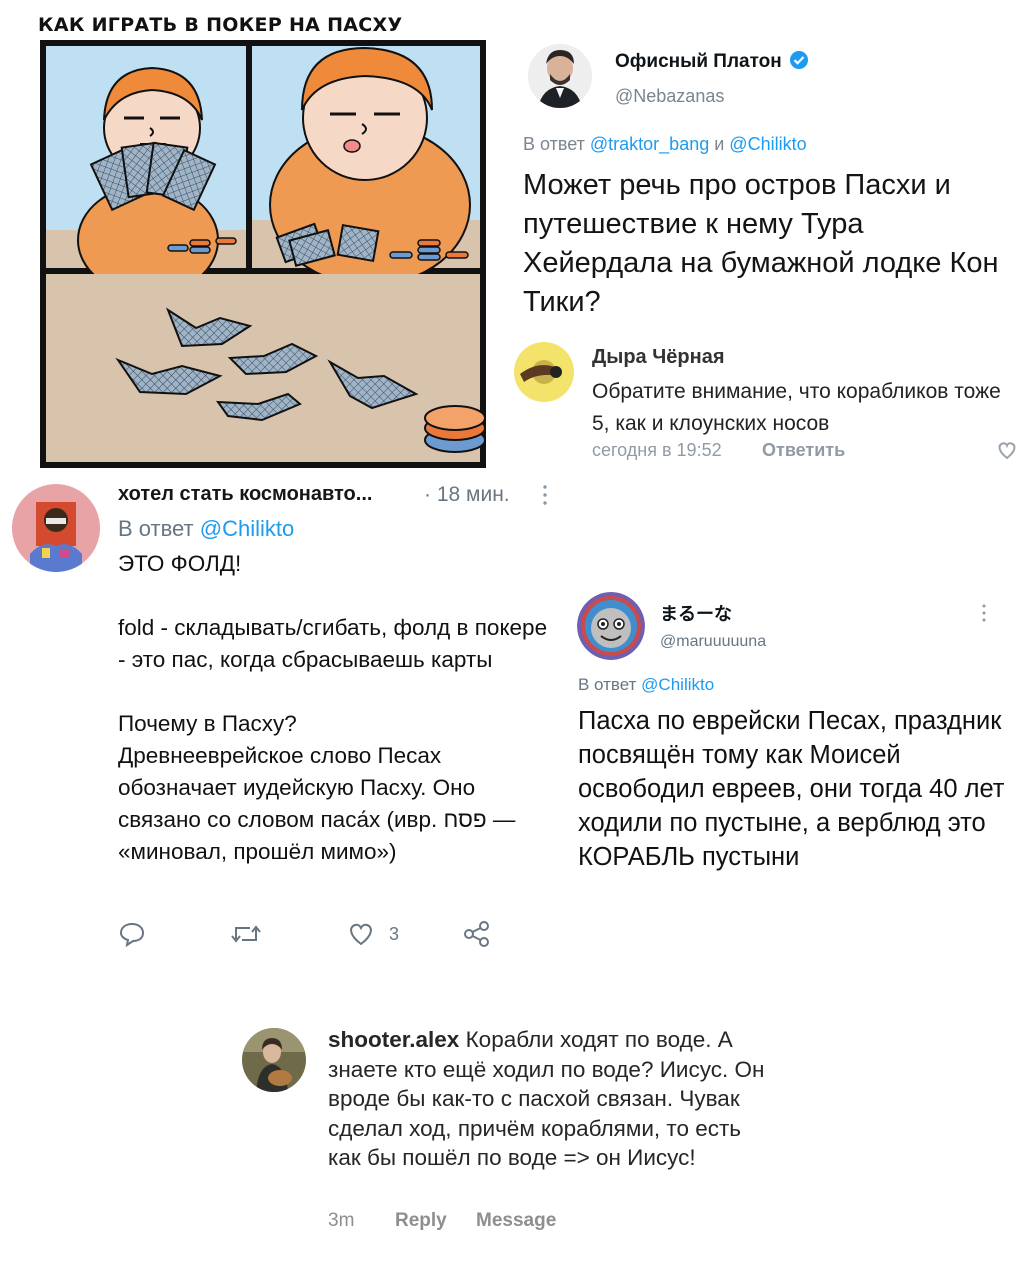 The image size is (1022, 1280). Describe the element at coordinates (393, 1039) in the screenshot. I see `ig-username: shooter.alex` at that location.